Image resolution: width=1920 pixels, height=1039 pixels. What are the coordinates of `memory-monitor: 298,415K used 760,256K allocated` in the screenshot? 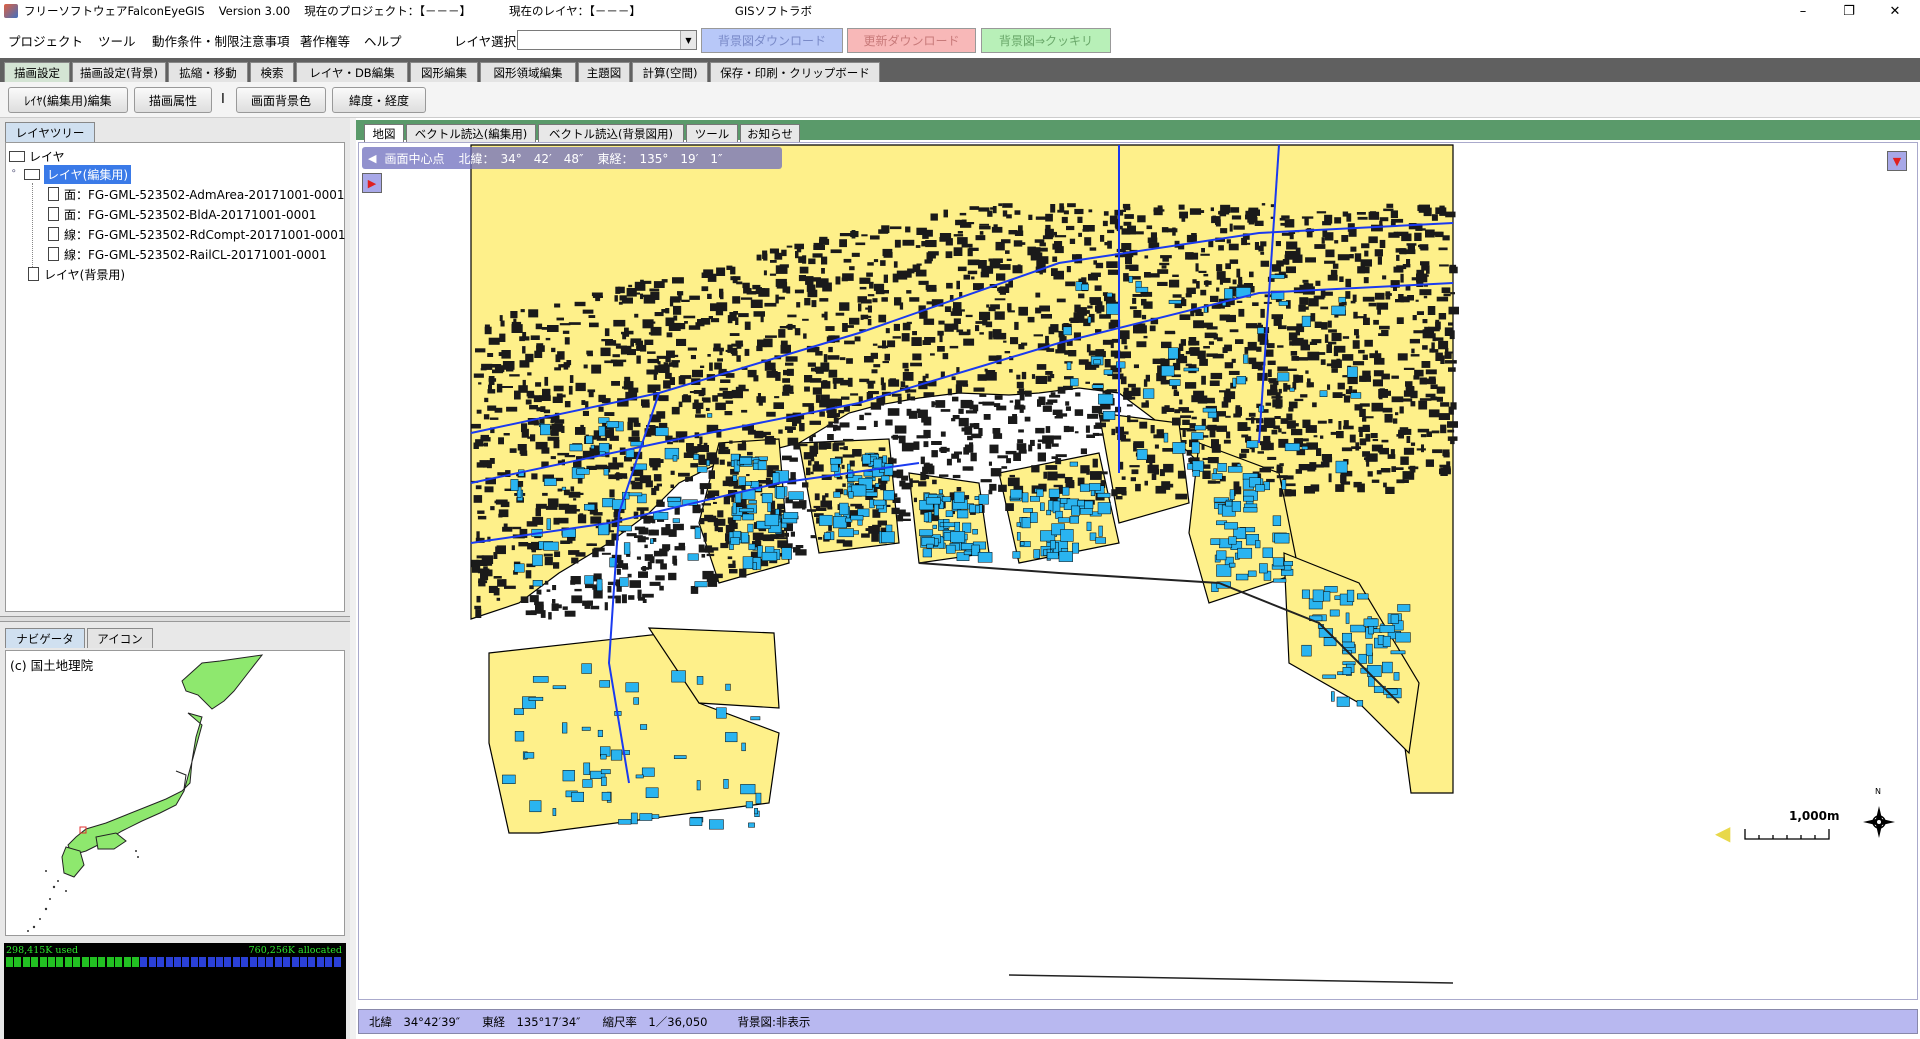 It's located at (175, 991).